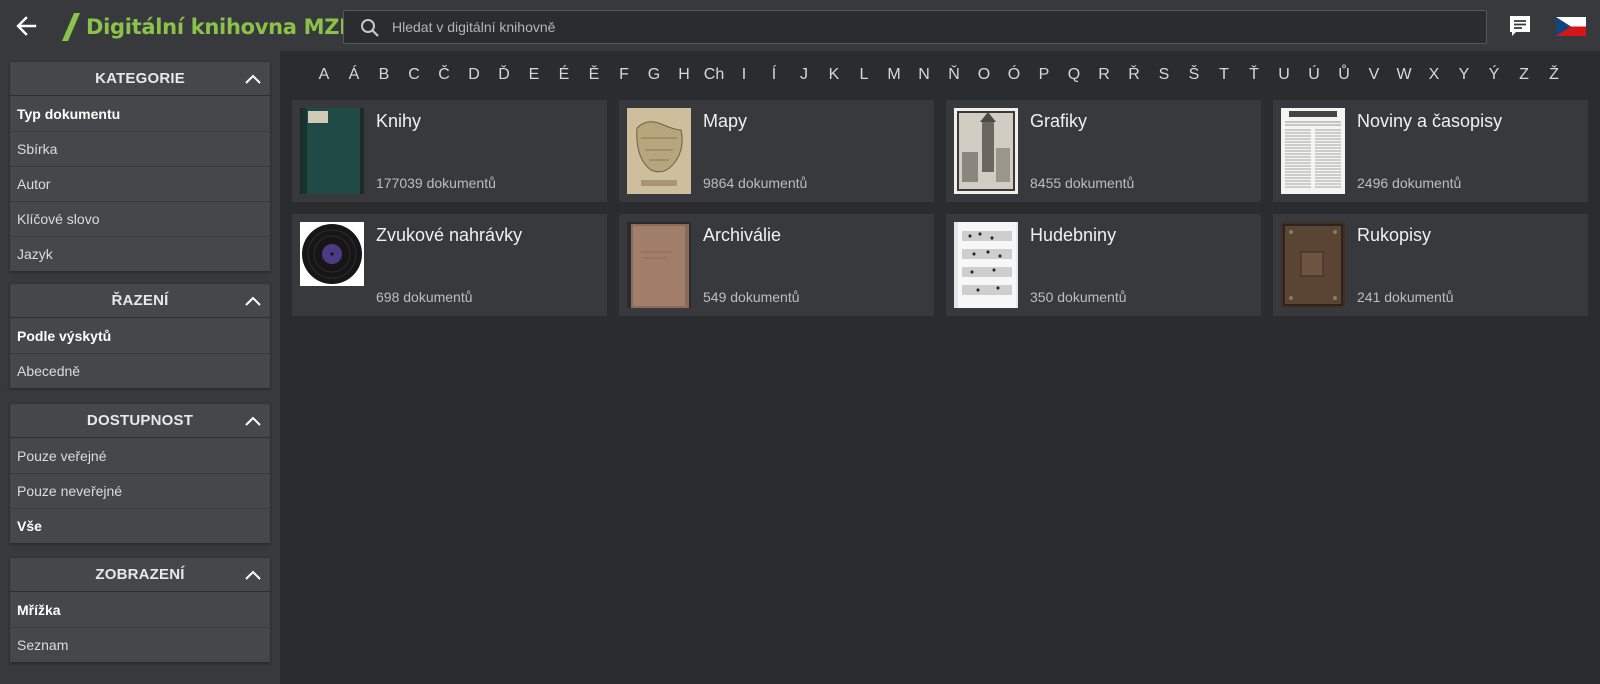  I want to click on card-title: Hudebniny, so click(1073, 235).